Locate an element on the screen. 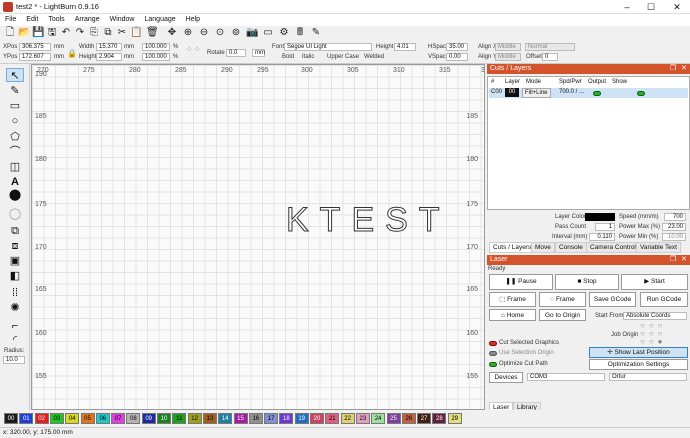 This screenshot has height=438, width=690. save-icon: 💾 is located at coordinates (38, 33).